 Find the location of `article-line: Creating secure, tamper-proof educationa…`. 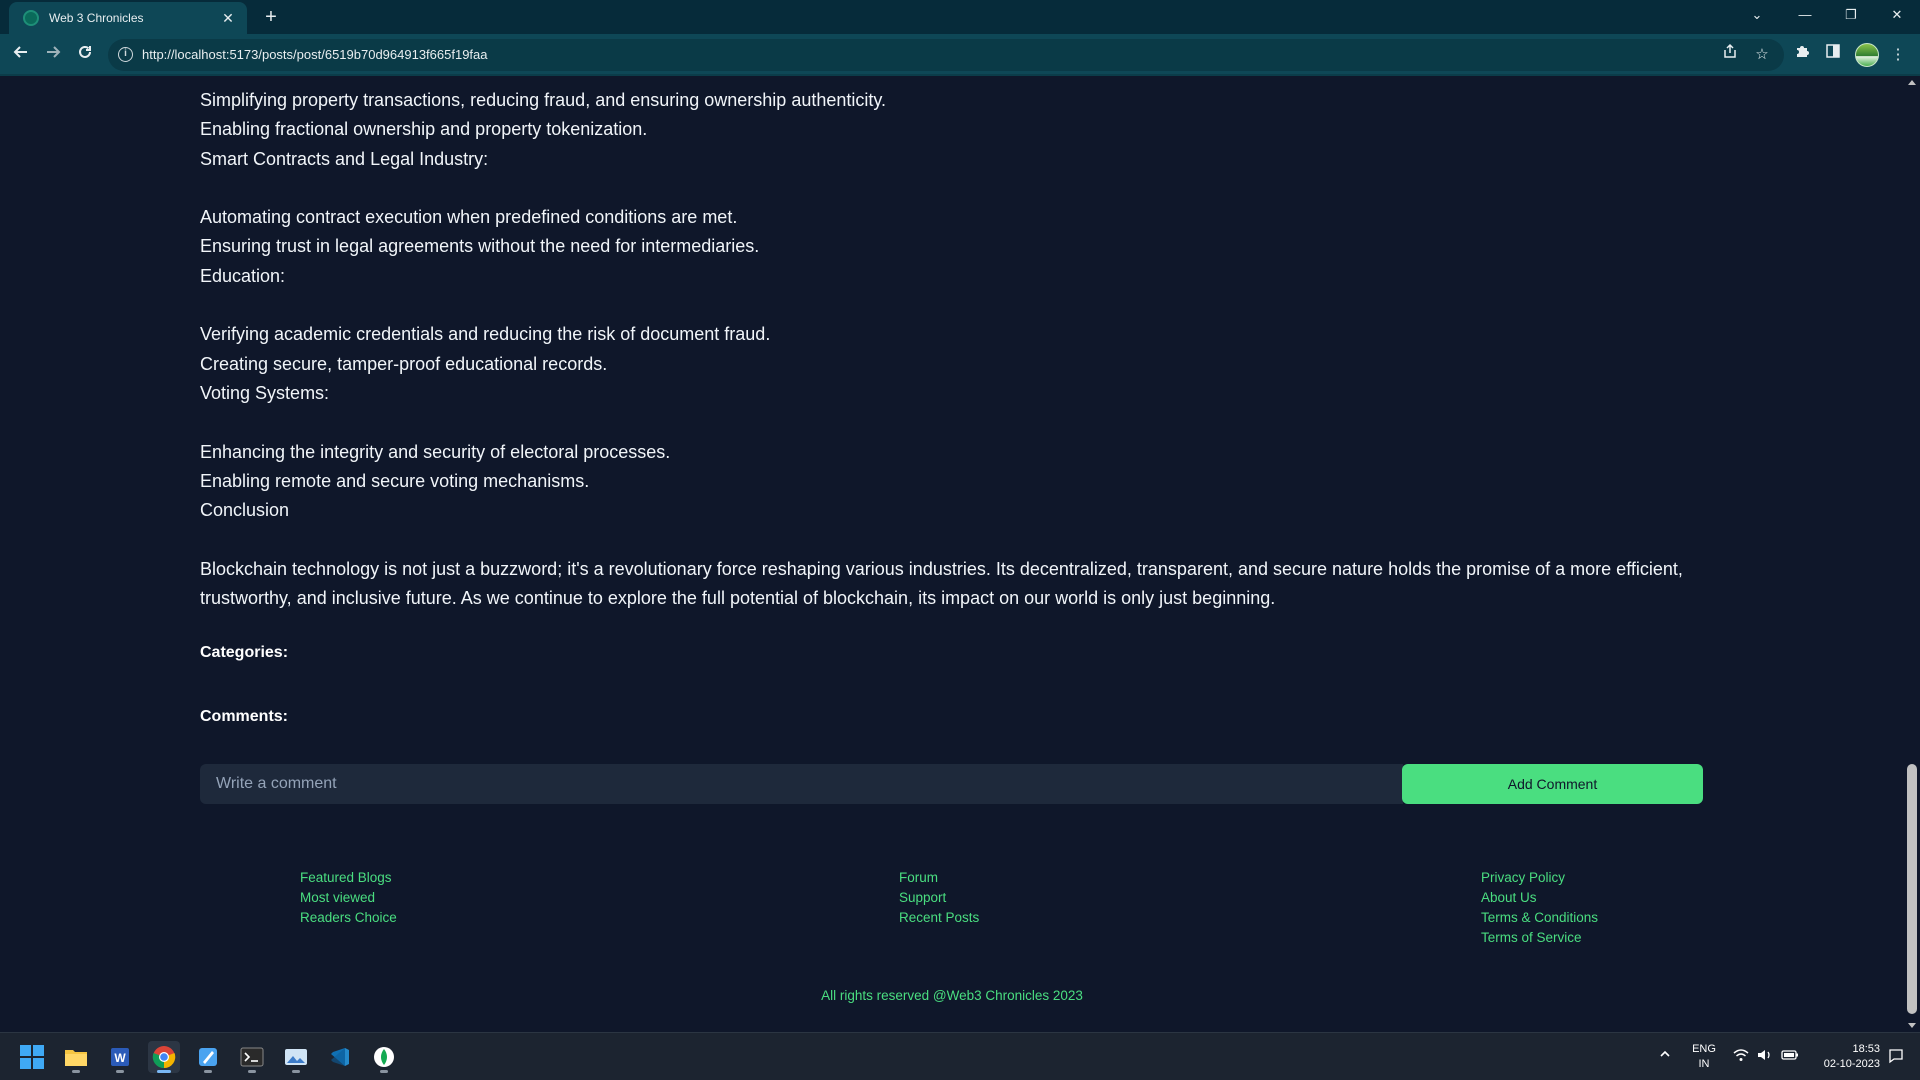

article-line: Creating secure, tamper-proof educationa… is located at coordinates (404, 363).